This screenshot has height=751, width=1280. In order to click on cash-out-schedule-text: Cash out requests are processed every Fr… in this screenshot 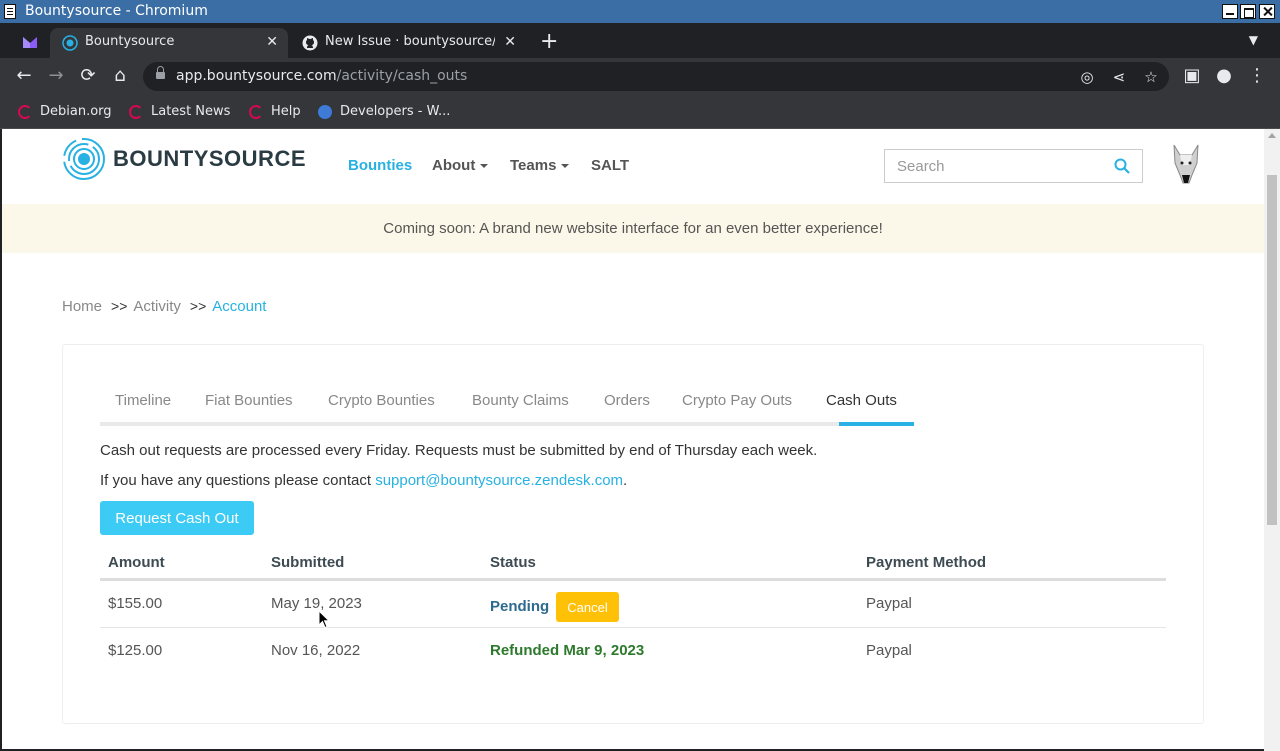, I will do `click(459, 450)`.